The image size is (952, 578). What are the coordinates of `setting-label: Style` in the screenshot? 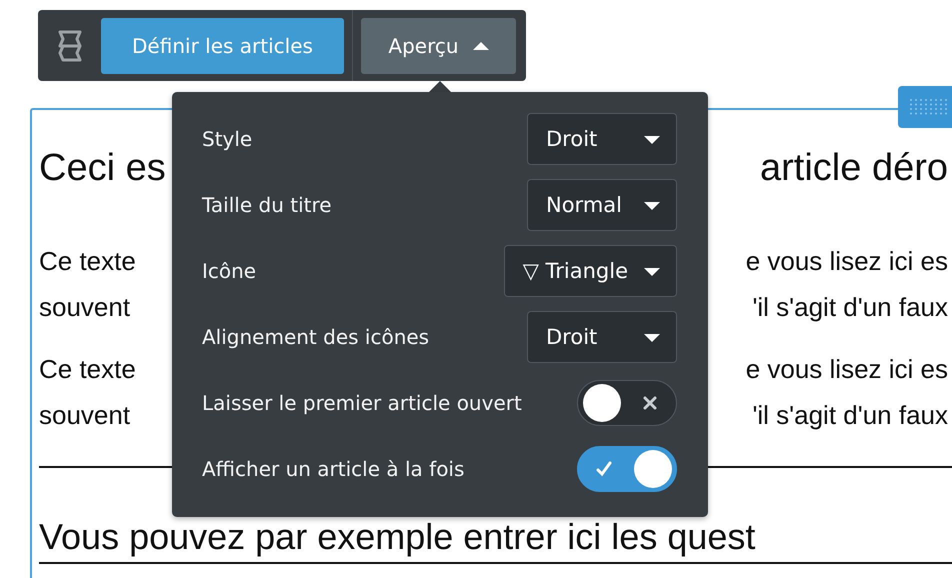 It's located at (227, 139).